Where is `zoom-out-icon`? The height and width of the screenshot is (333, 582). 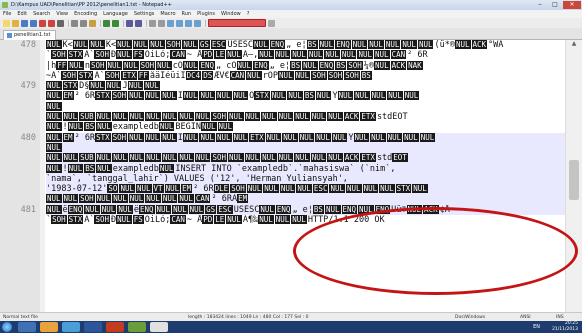 zoom-out-icon is located at coordinates (161, 23).